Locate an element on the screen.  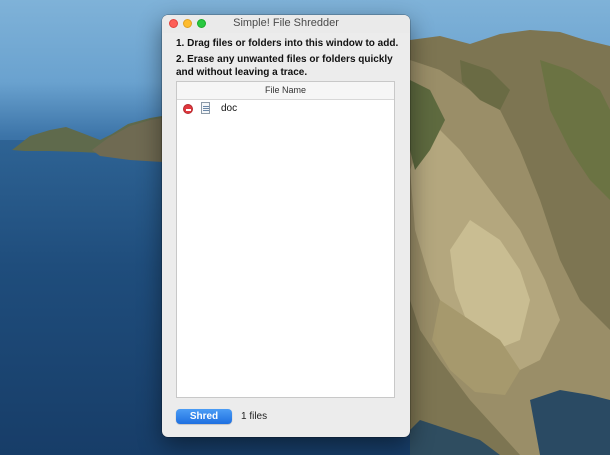
window-title: Simple! File Shredder is located at coordinates (286, 23).